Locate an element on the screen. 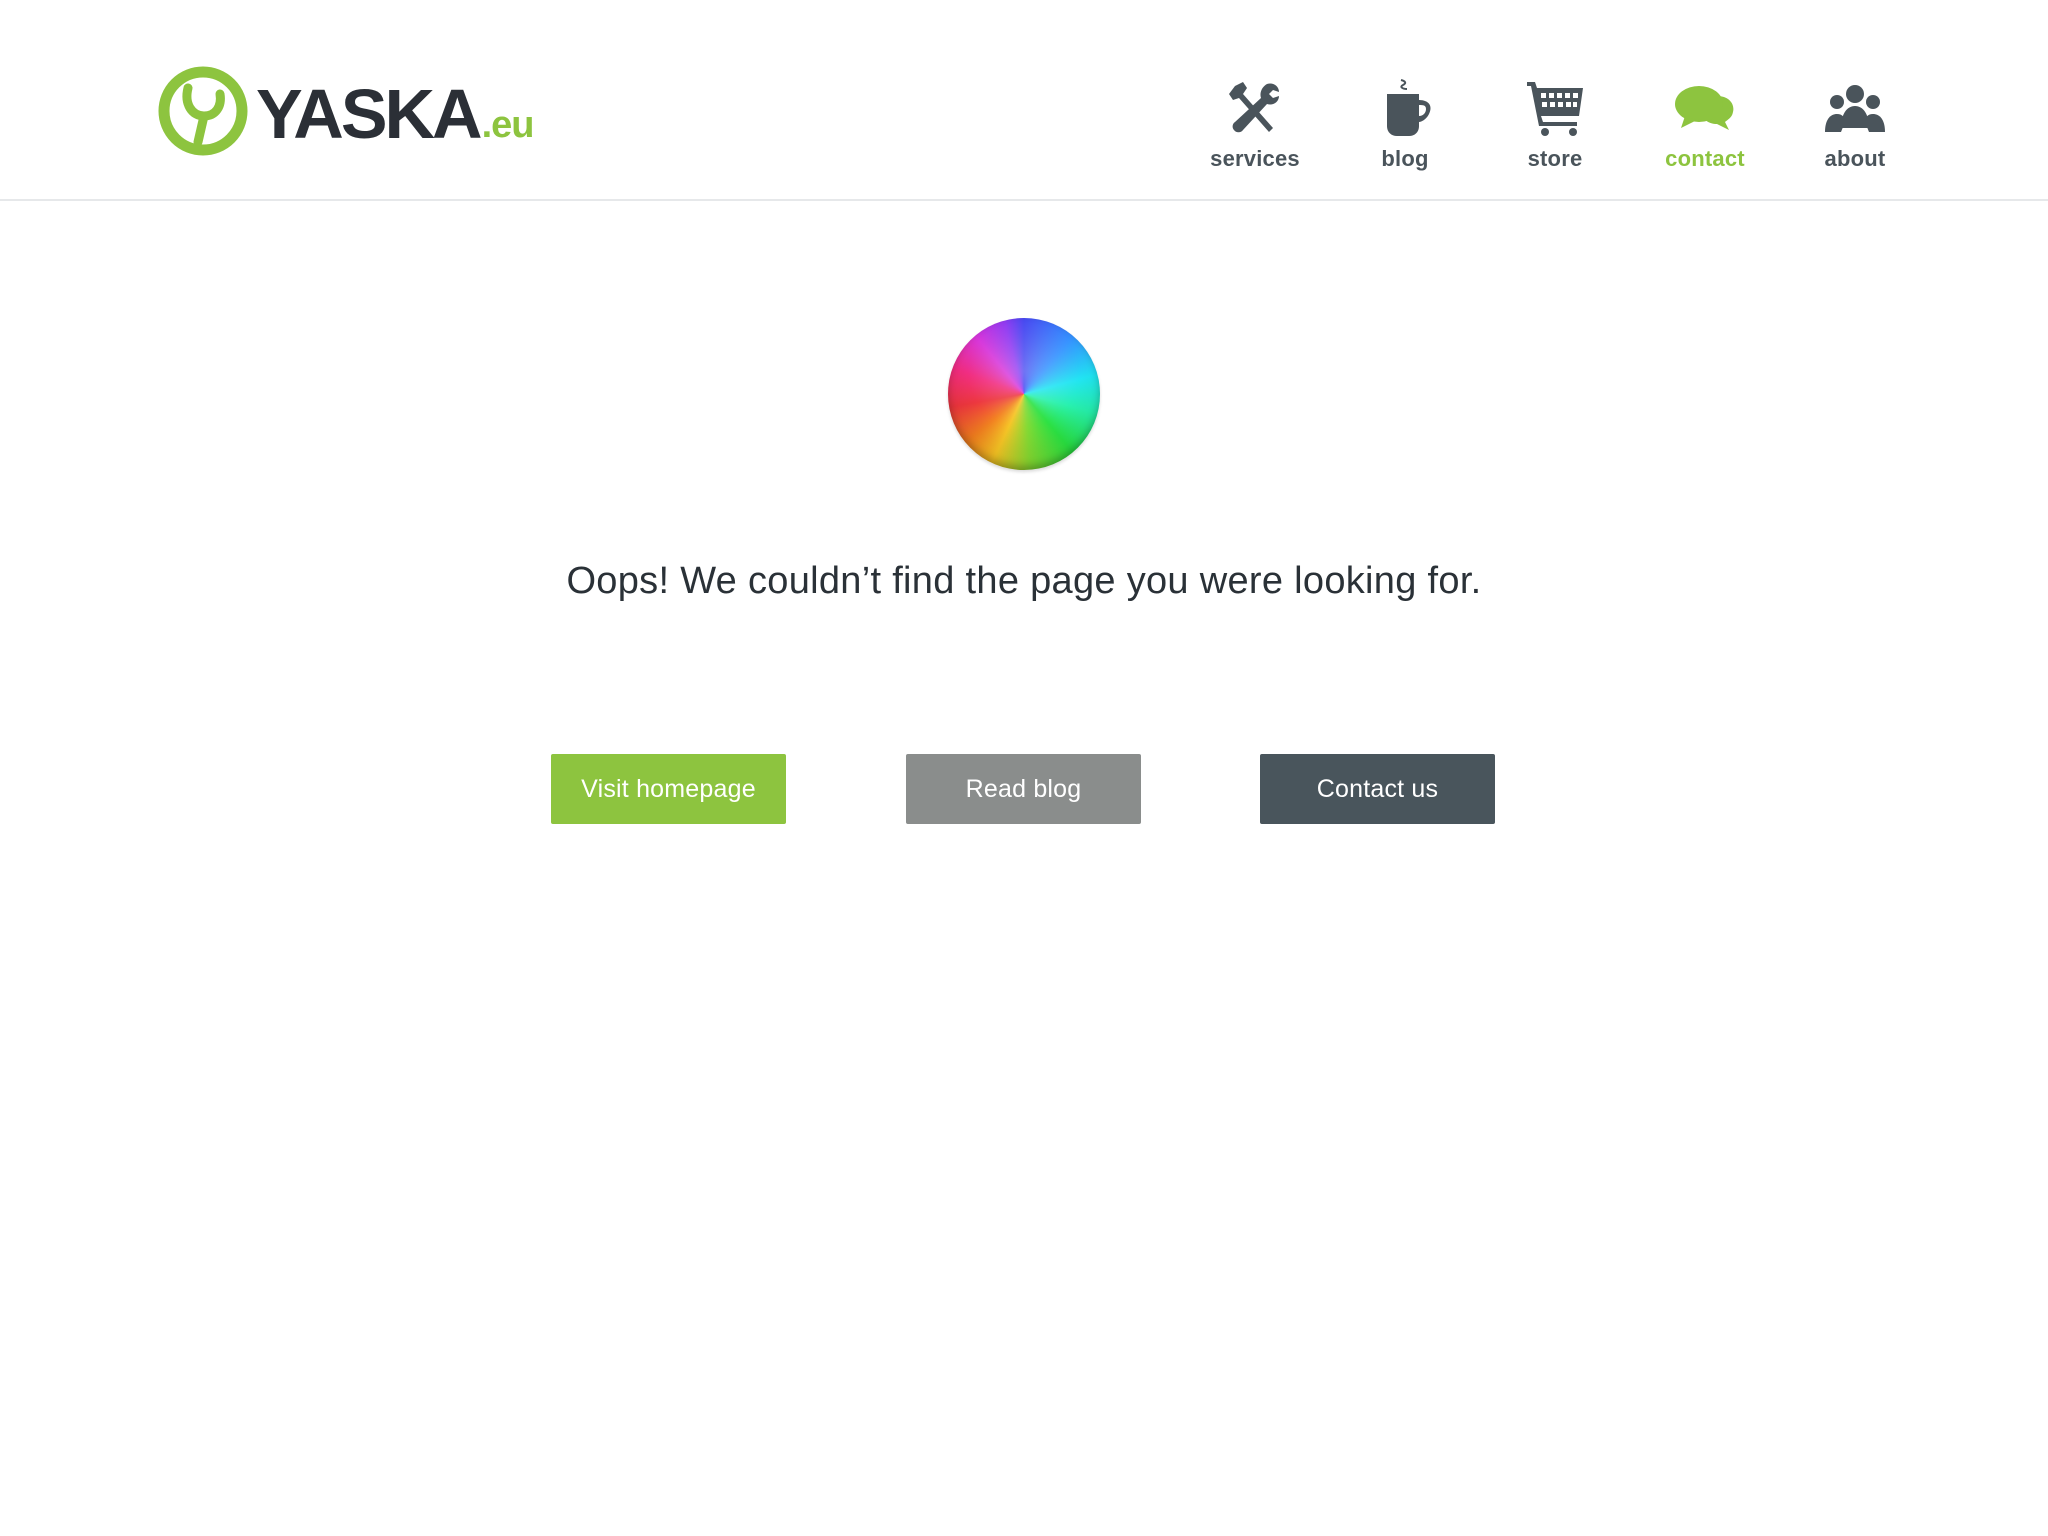 This screenshot has width=2048, height=1536. nav-label-about: about is located at coordinates (1855, 158).